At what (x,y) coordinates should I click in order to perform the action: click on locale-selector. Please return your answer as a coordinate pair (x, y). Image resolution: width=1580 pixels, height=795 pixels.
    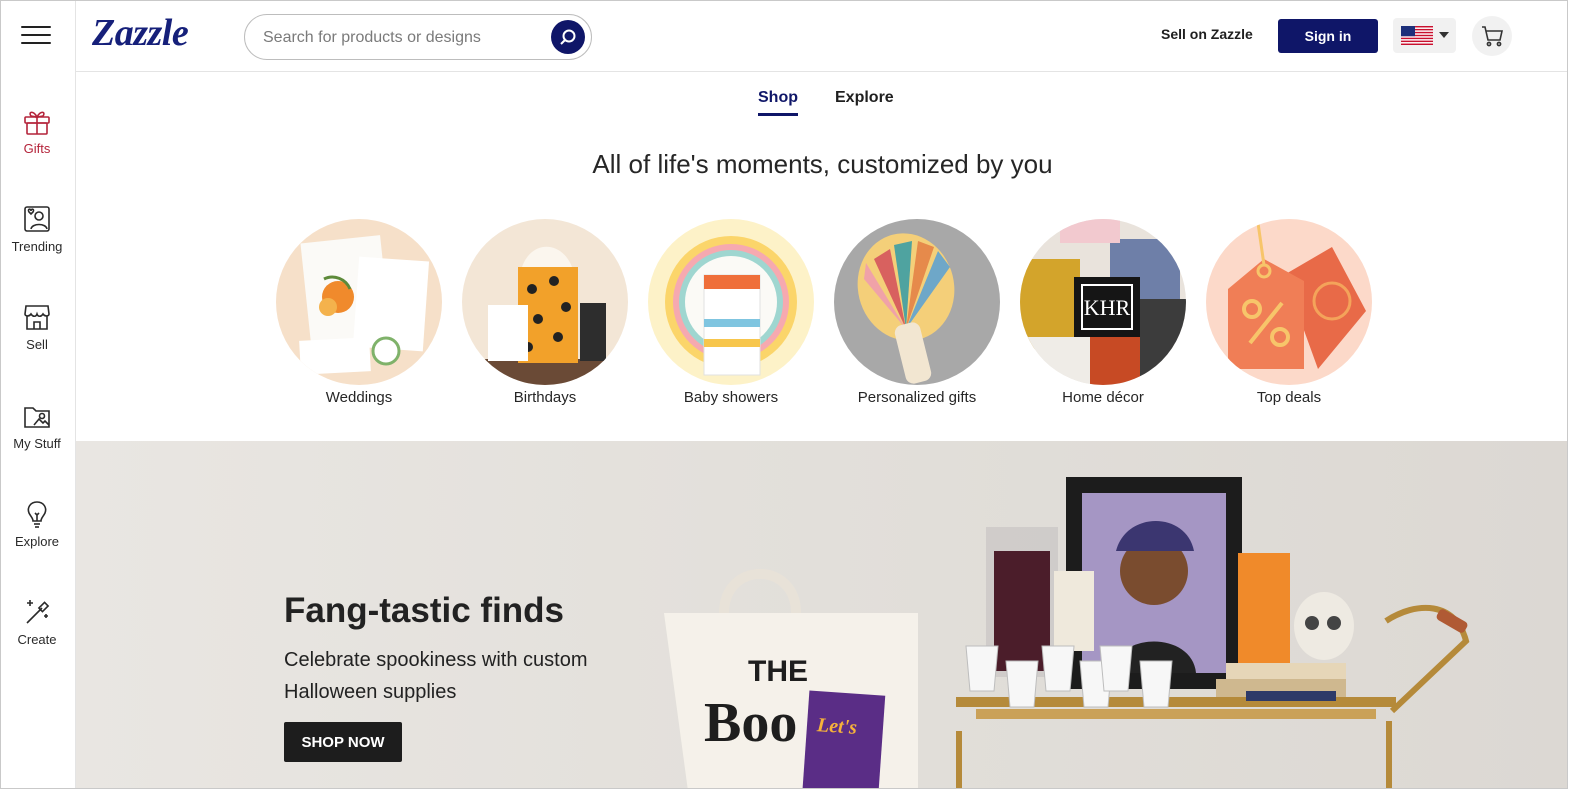
    Looking at the image, I should click on (1424, 35).